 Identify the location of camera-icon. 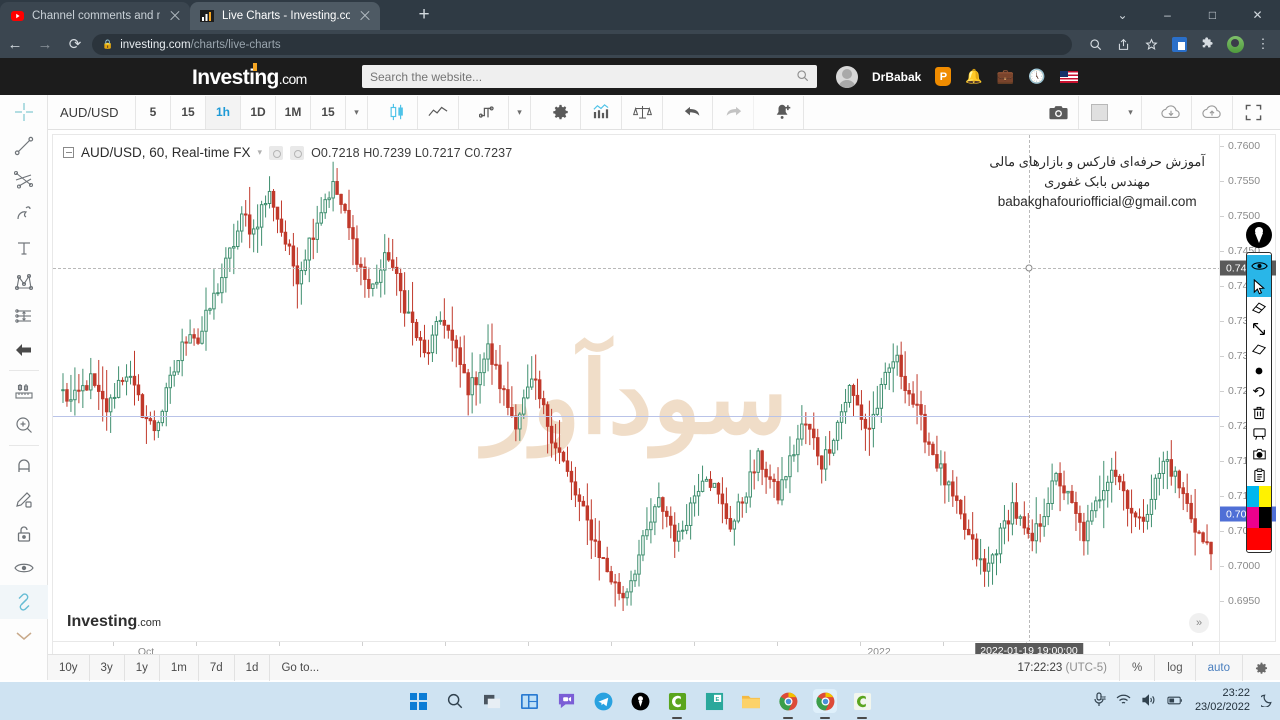
(1259, 454).